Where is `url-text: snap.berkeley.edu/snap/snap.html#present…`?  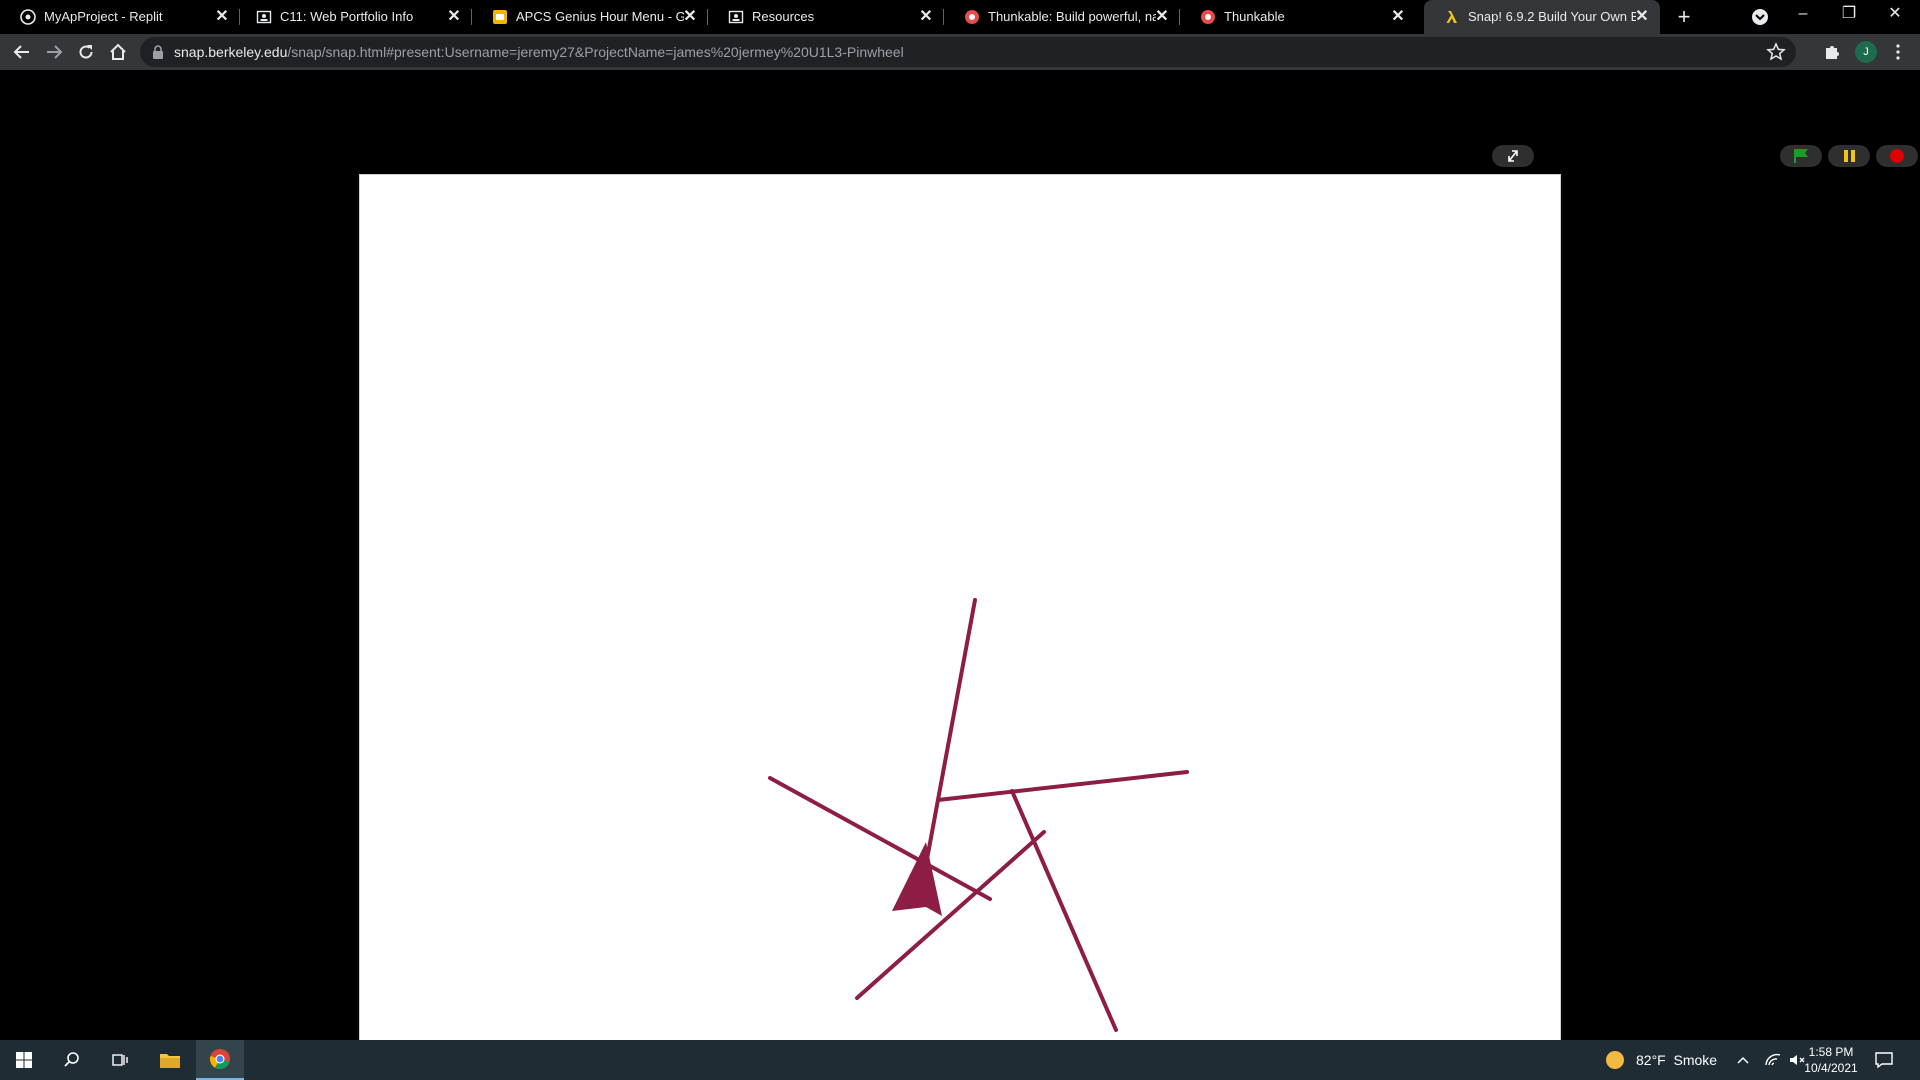 url-text: snap.berkeley.edu/snap/snap.html#present… is located at coordinates (539, 52).